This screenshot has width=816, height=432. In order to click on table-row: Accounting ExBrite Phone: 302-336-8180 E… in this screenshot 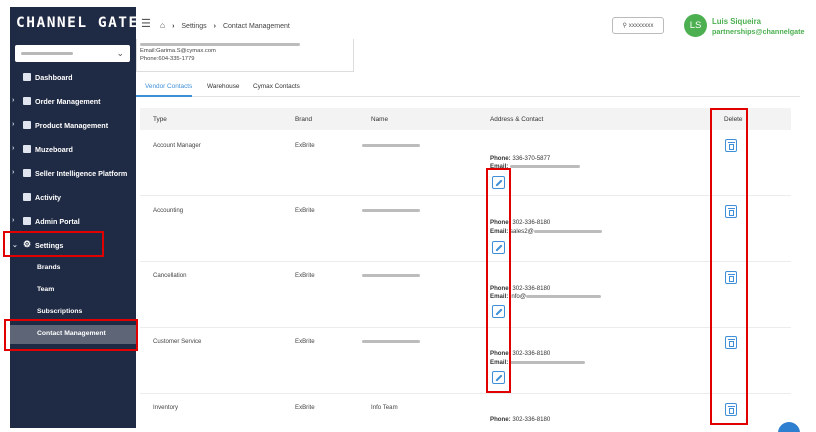, I will do `click(465, 229)`.